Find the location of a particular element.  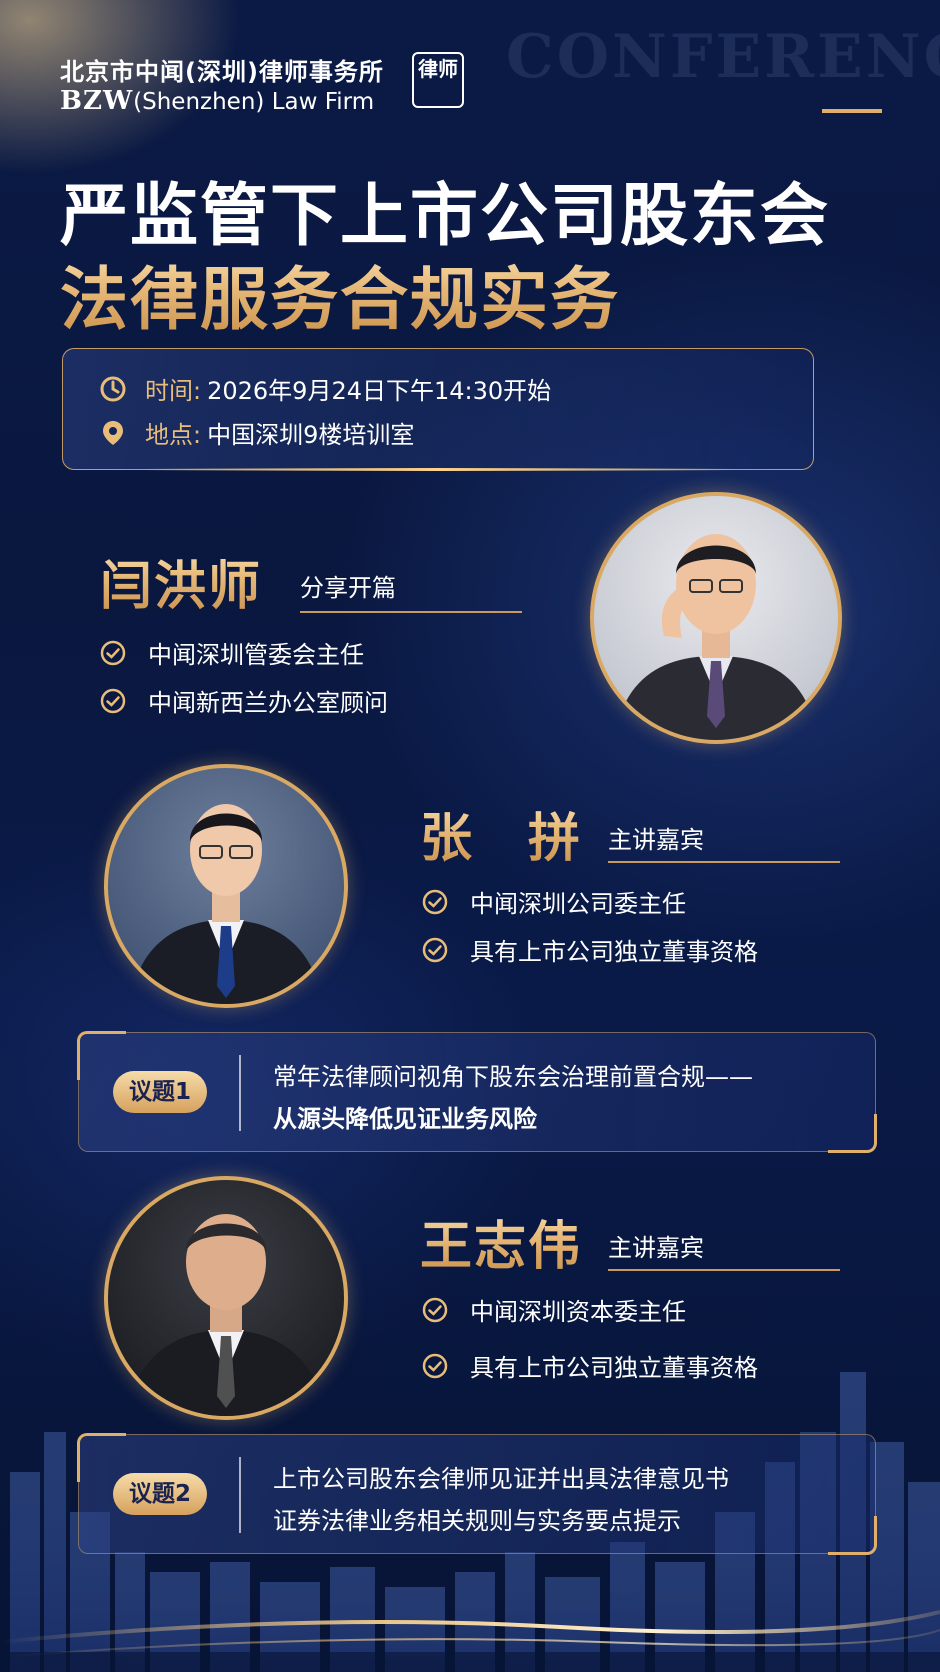

topic-2-separator is located at coordinates (240, 1495).